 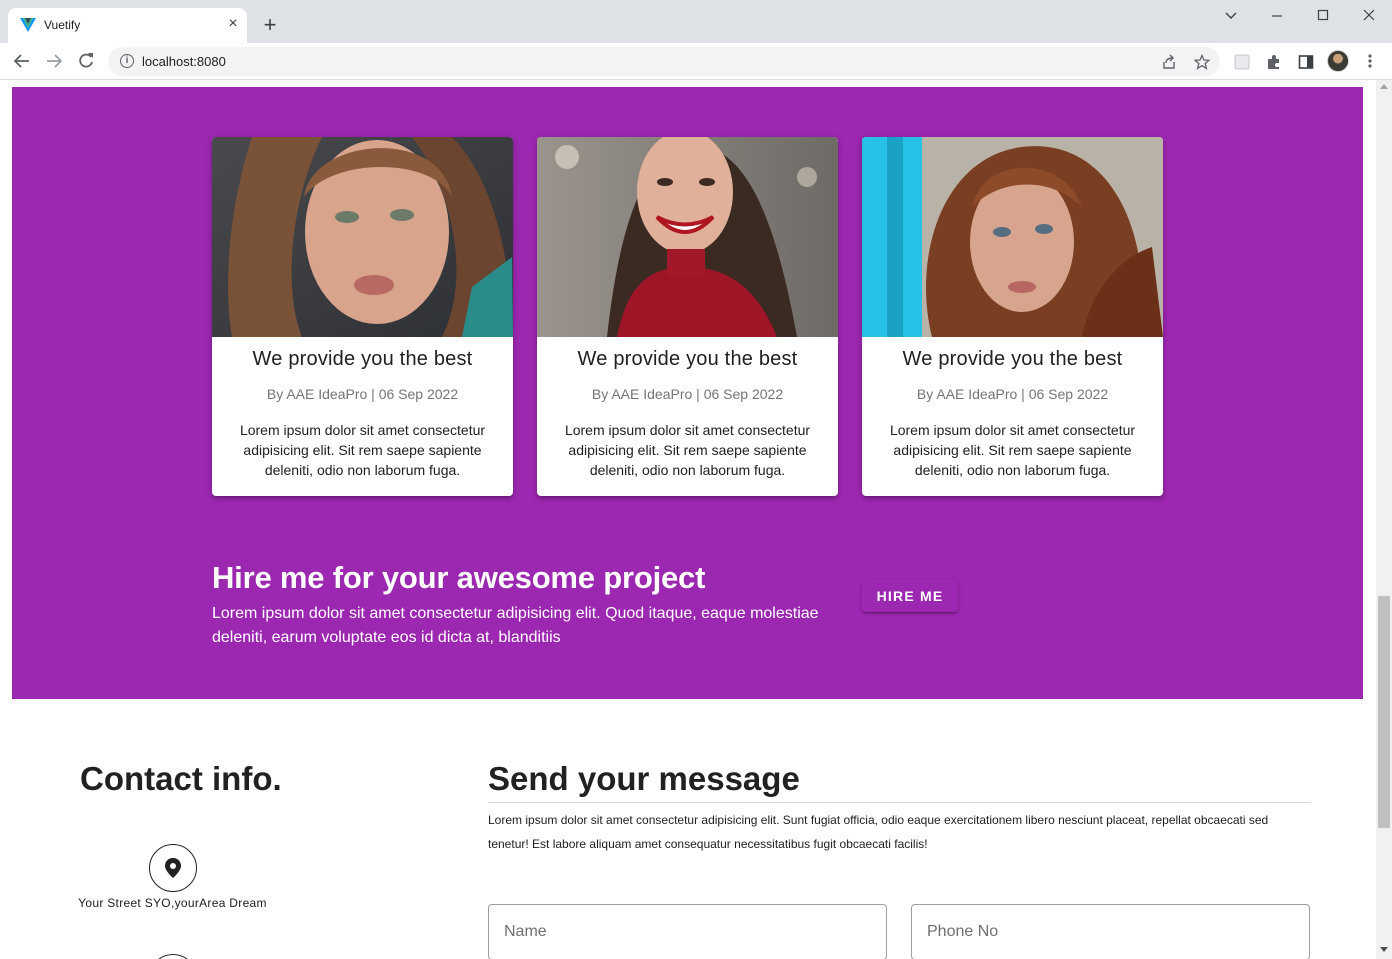 I want to click on name-field, so click(x=687, y=931).